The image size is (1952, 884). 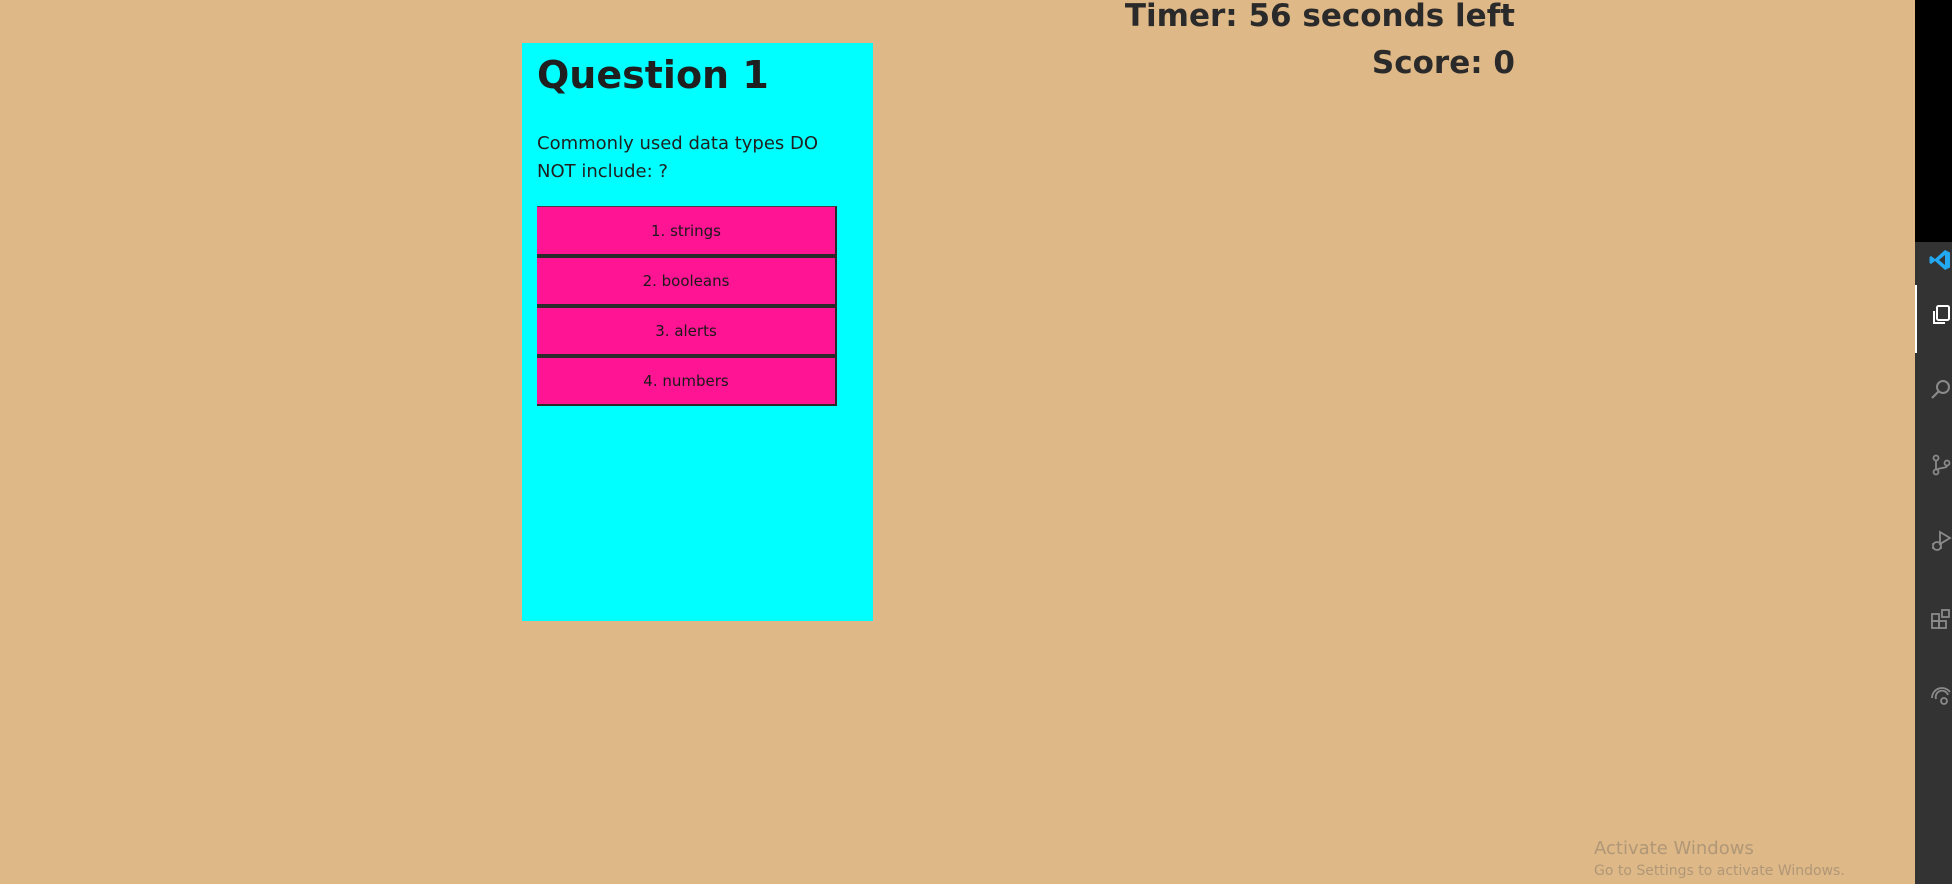 I want to click on explorer-icon, so click(x=1941, y=315).